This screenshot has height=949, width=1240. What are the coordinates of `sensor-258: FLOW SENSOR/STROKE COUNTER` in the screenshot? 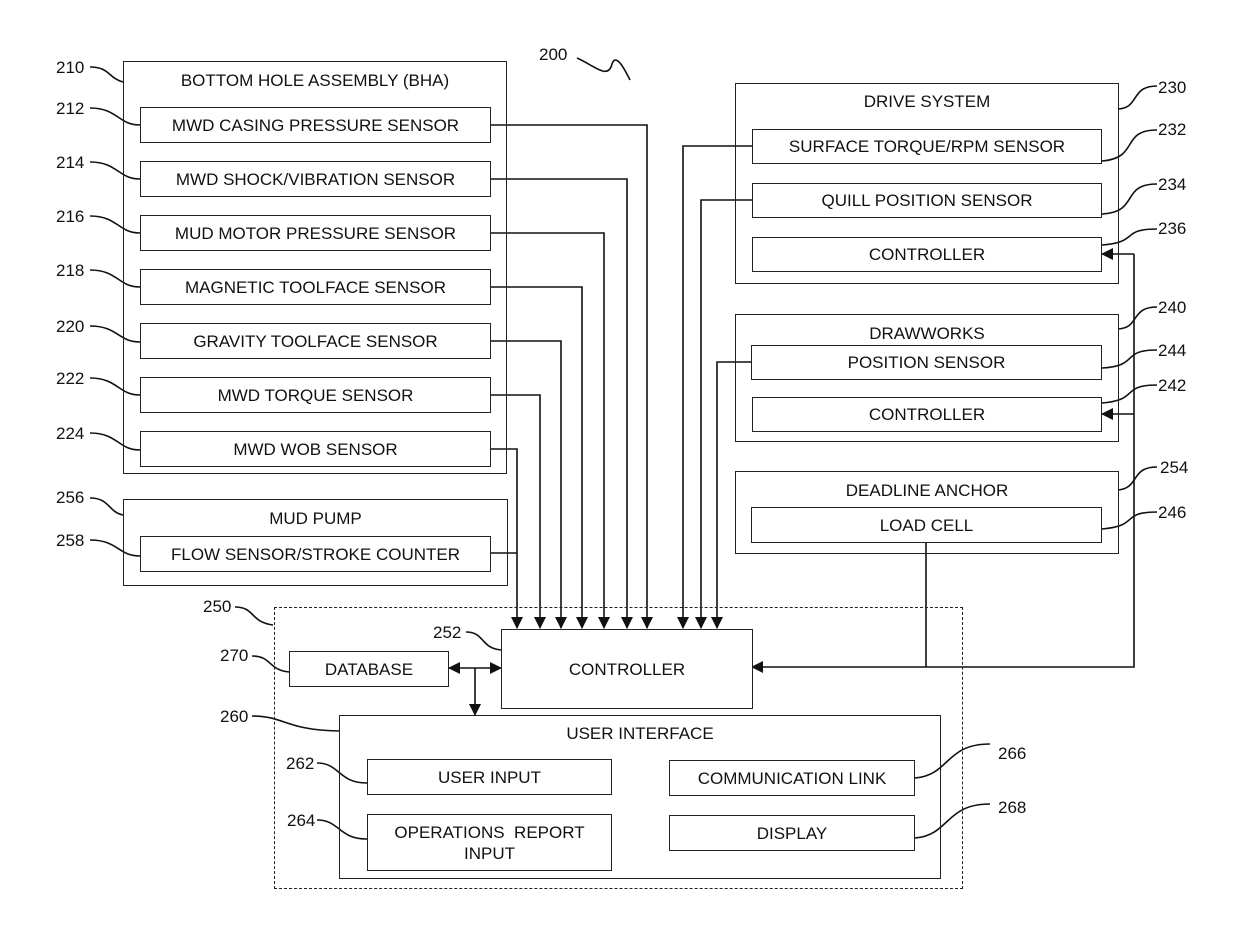 It's located at (315, 554).